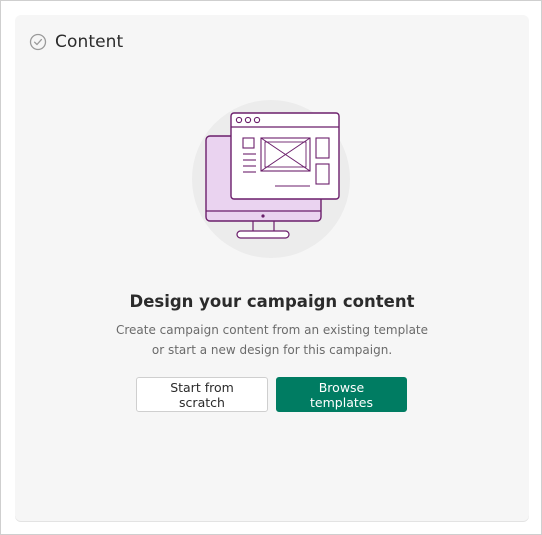 The image size is (542, 535). What do you see at coordinates (38, 42) in the screenshot?
I see `check-circle-icon` at bounding box center [38, 42].